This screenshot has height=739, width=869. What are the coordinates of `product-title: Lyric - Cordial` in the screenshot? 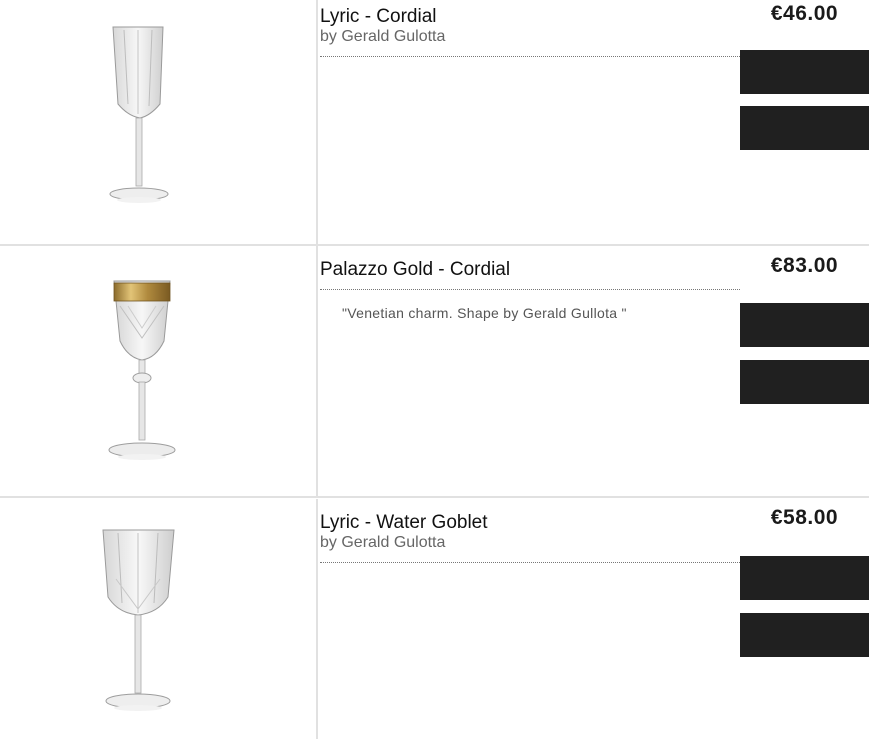 It's located at (378, 17).